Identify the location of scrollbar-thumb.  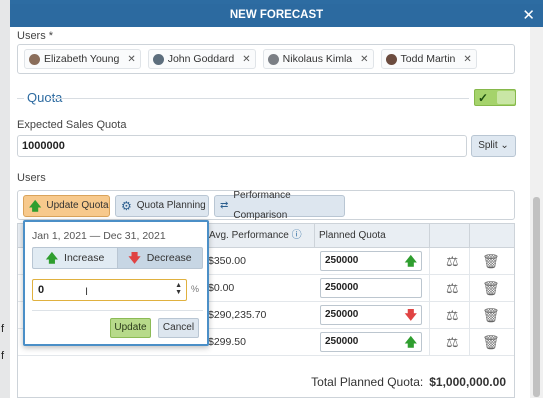
(536, 297).